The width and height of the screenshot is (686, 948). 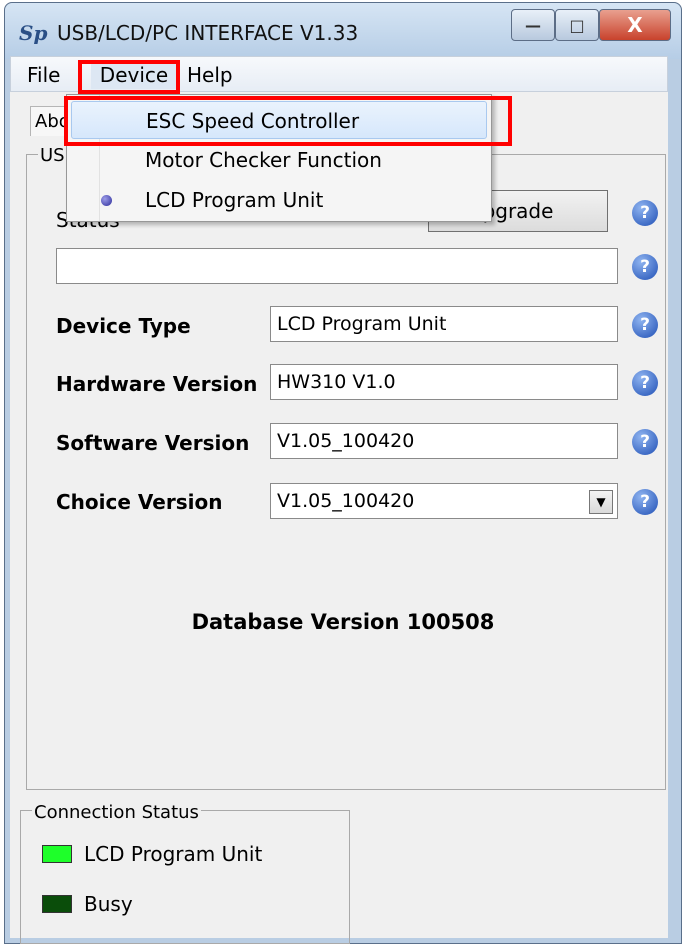 What do you see at coordinates (153, 443) in the screenshot?
I see `software-version-label: Software Version` at bounding box center [153, 443].